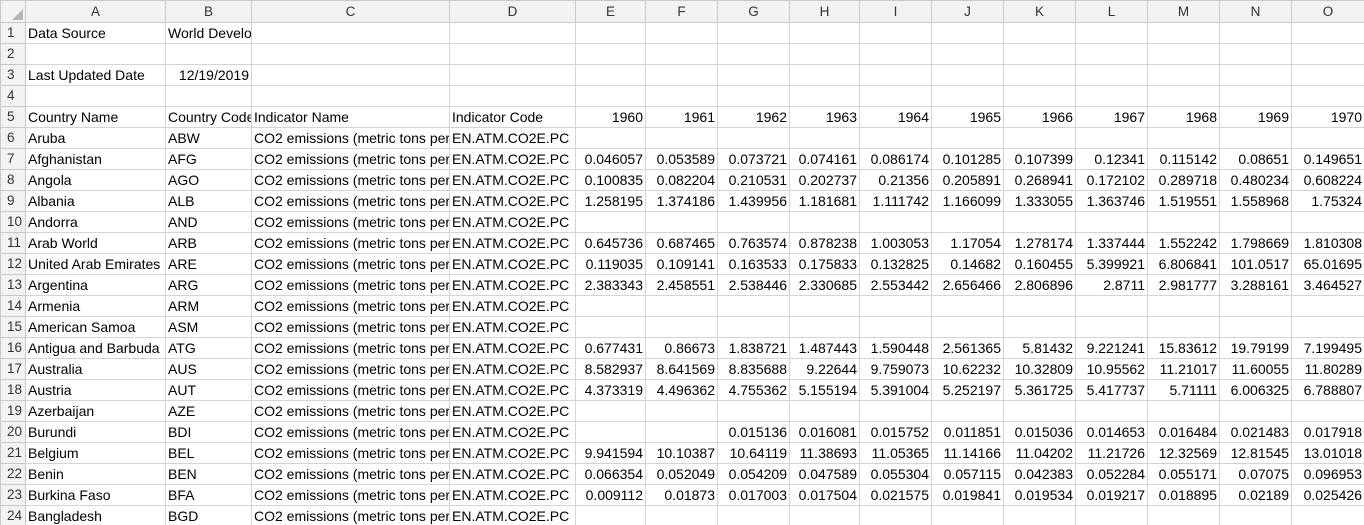 This screenshot has width=1364, height=525. I want to click on cell-m19, so click(1183, 411).